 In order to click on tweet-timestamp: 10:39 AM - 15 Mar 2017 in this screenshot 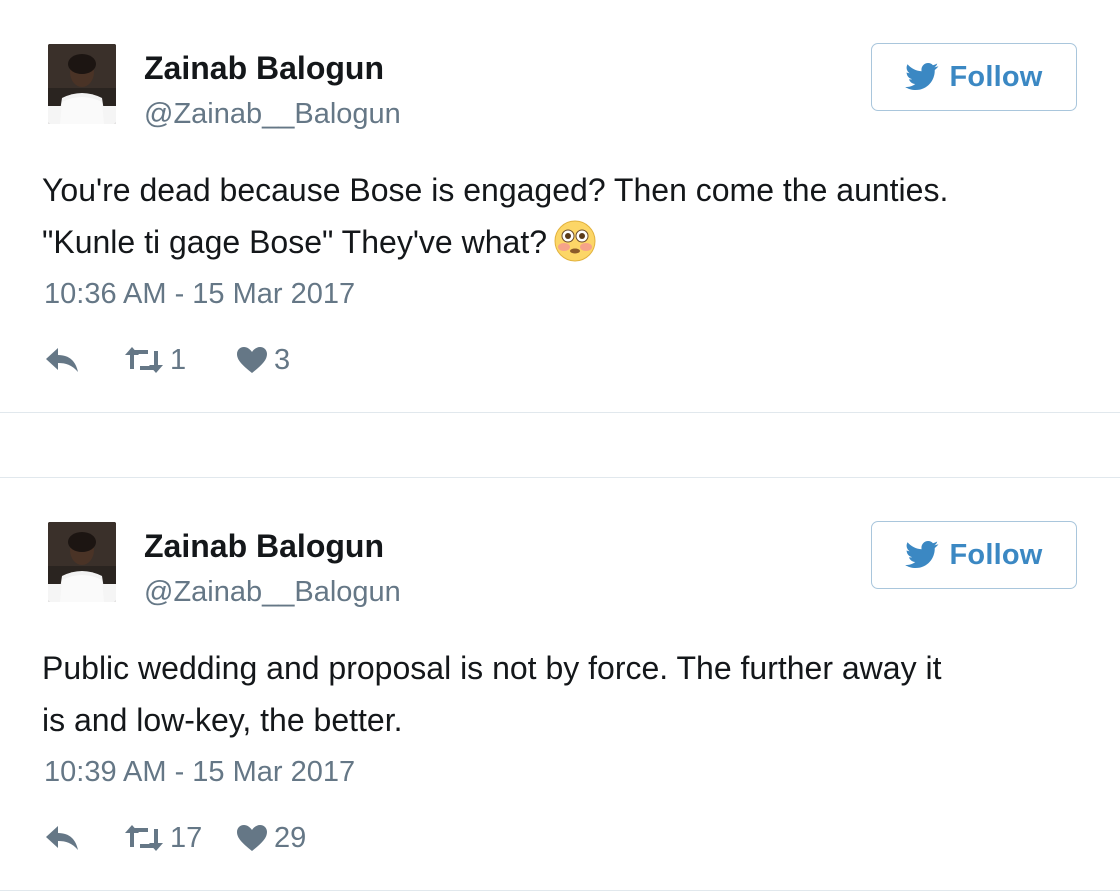, I will do `click(199, 772)`.